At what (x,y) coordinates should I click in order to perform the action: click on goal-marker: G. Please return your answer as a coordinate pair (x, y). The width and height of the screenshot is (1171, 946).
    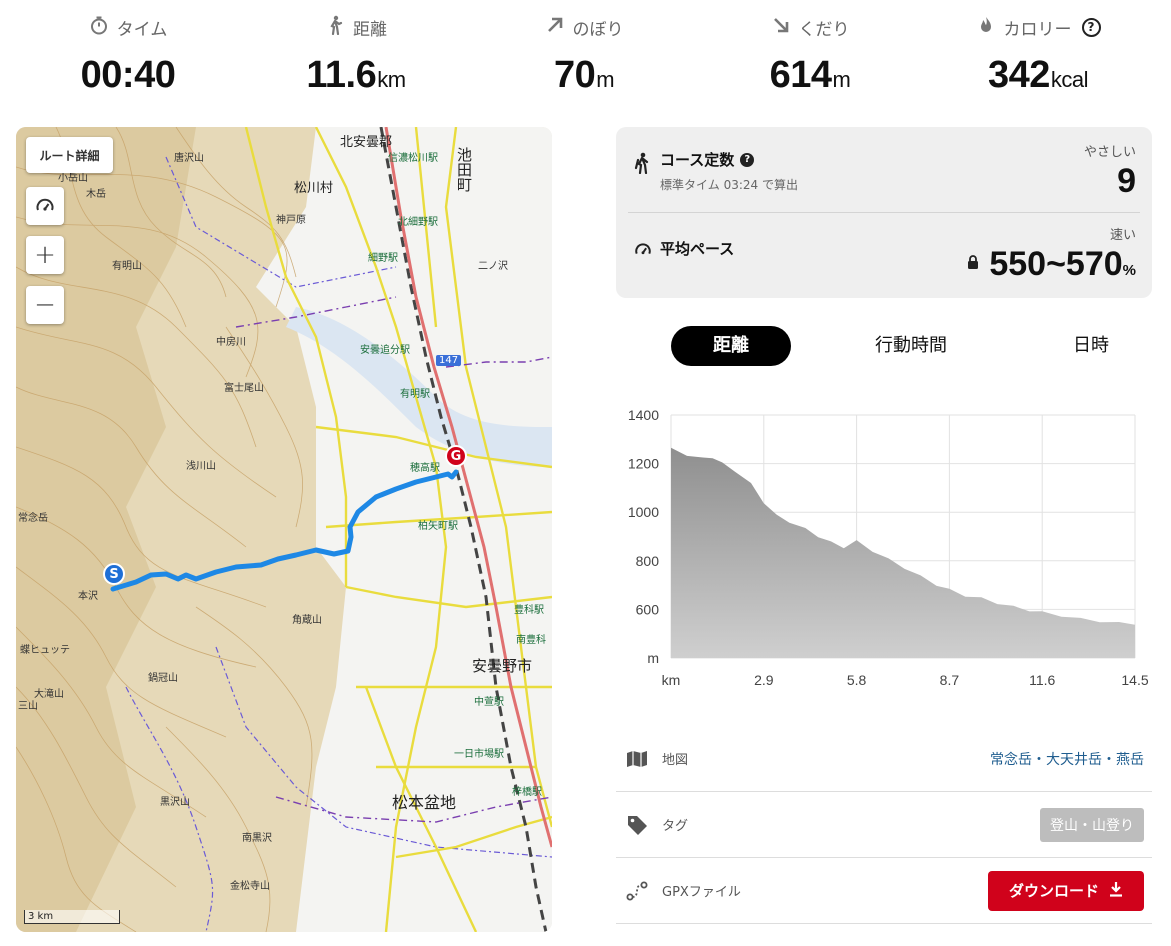
    Looking at the image, I should click on (456, 456).